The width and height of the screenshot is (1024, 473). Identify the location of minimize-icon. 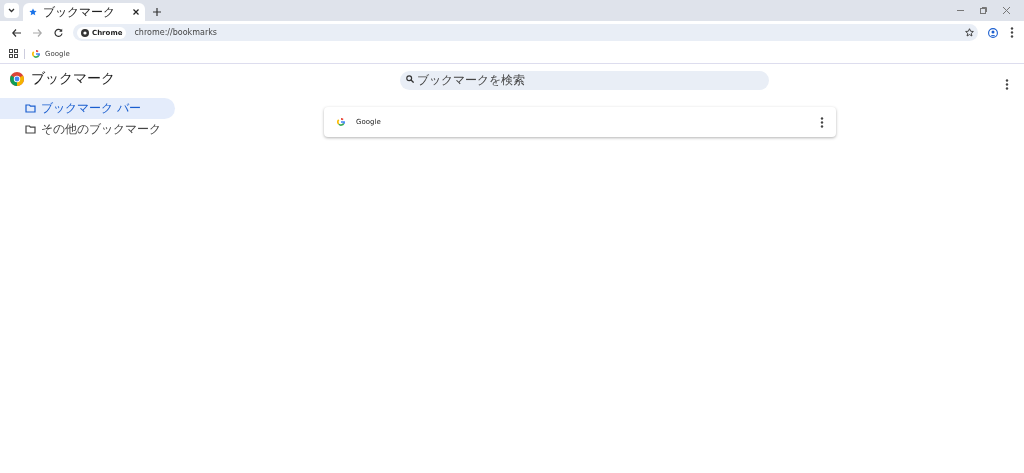
(960, 10).